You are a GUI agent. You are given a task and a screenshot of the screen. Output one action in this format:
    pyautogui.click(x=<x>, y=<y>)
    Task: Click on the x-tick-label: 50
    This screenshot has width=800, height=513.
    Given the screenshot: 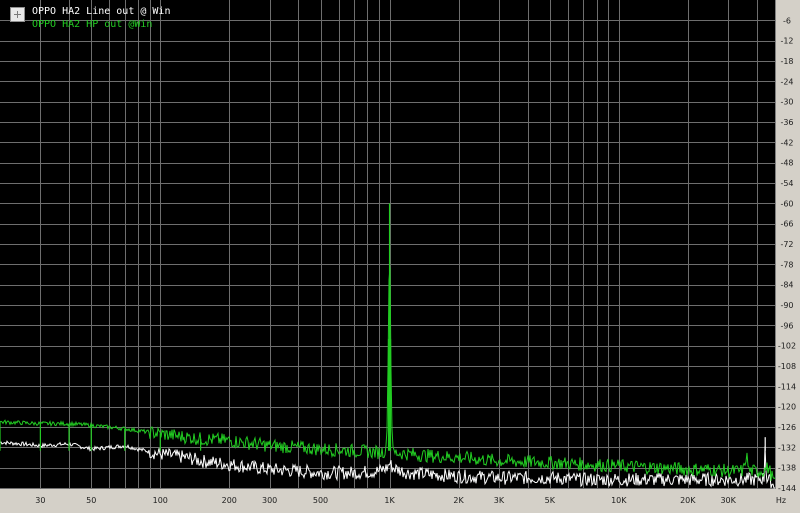 What is the action you would take?
    pyautogui.click(x=91, y=500)
    